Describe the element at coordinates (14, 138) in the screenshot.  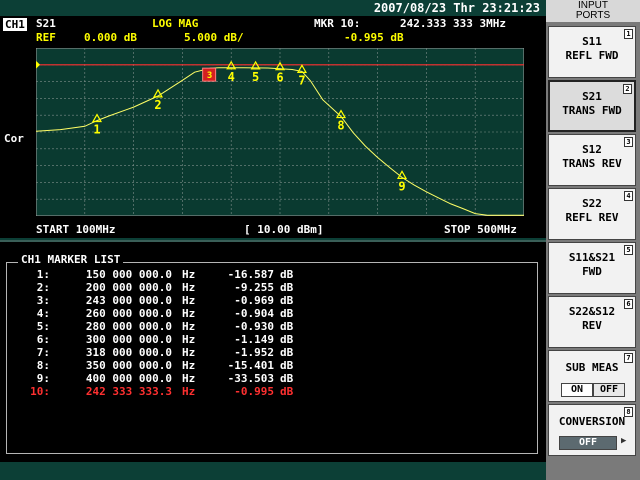
I see `correction-indicator: Cor` at that location.